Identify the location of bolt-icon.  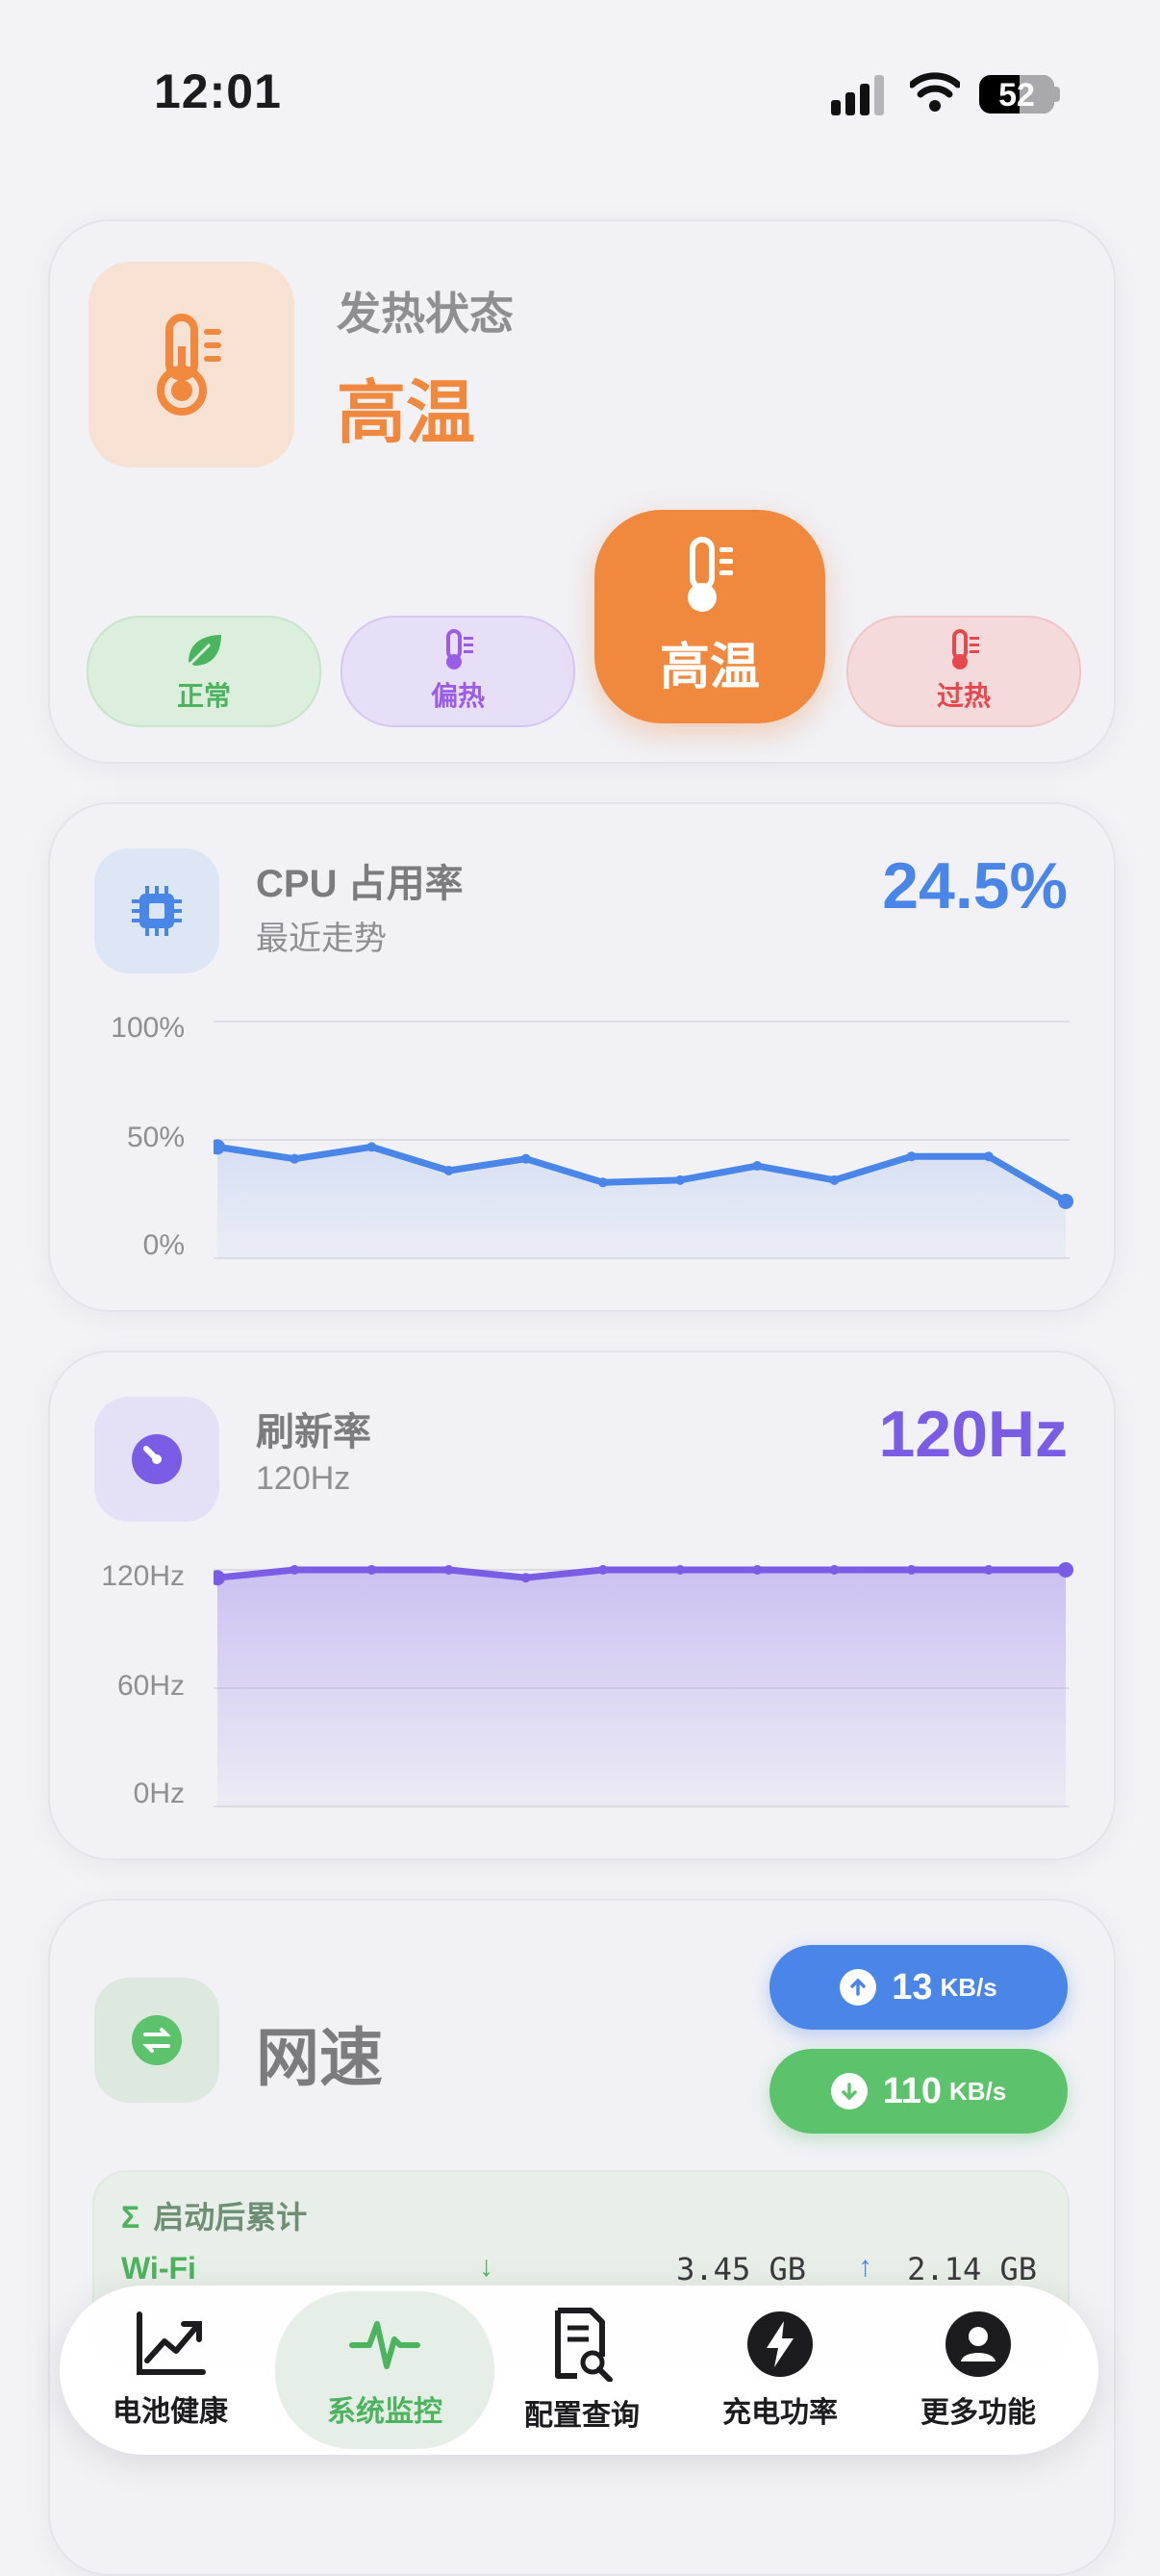
(780, 2344).